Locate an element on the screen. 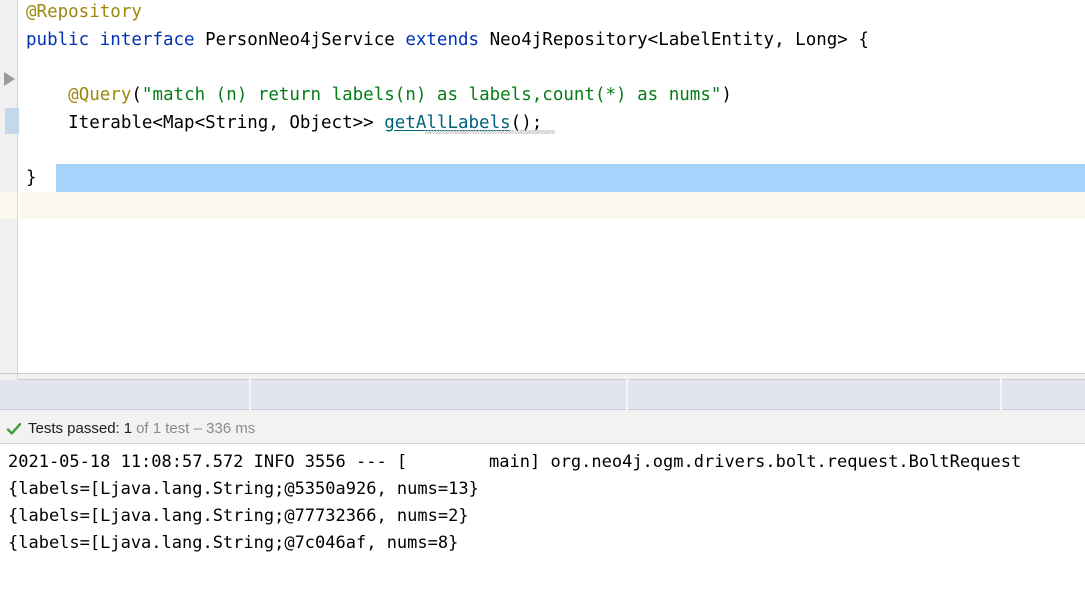 This screenshot has height=613, width=1085. code-token: PersonNeo4jService is located at coordinates (300, 40).